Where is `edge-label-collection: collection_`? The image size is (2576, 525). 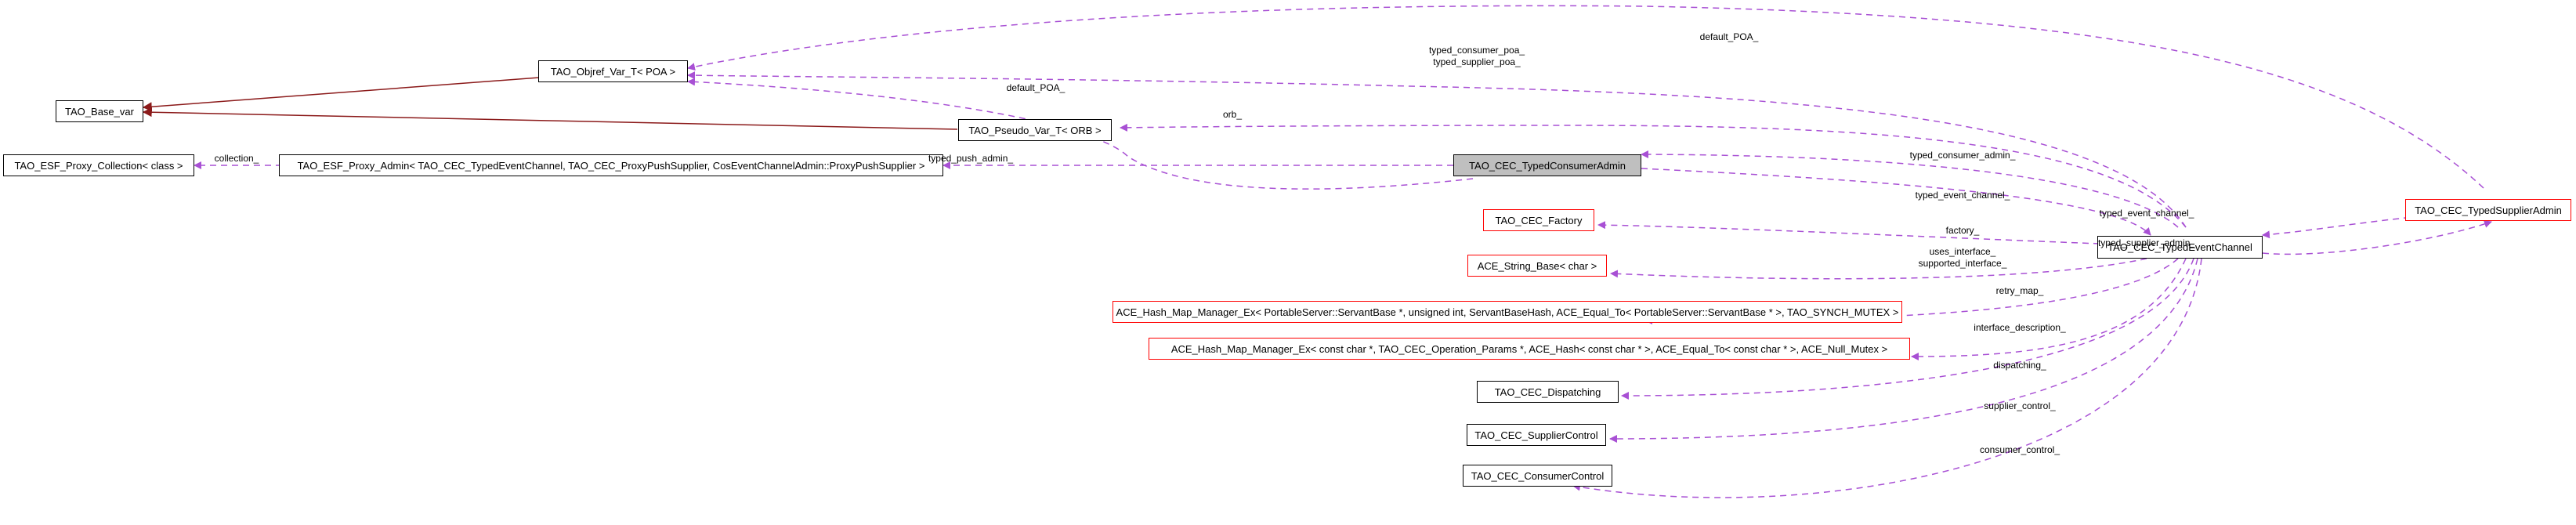
edge-label-collection: collection_ is located at coordinates (237, 158).